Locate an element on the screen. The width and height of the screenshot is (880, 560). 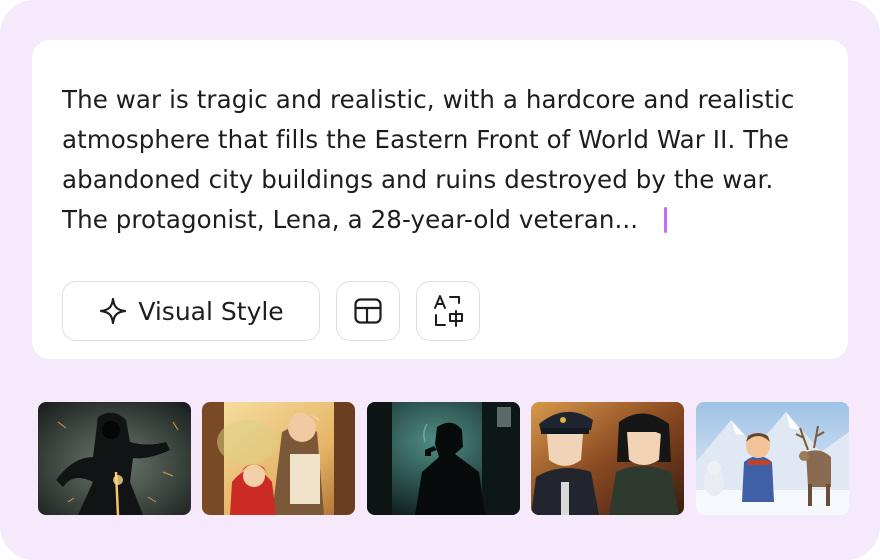
layout-icon is located at coordinates (368, 311).